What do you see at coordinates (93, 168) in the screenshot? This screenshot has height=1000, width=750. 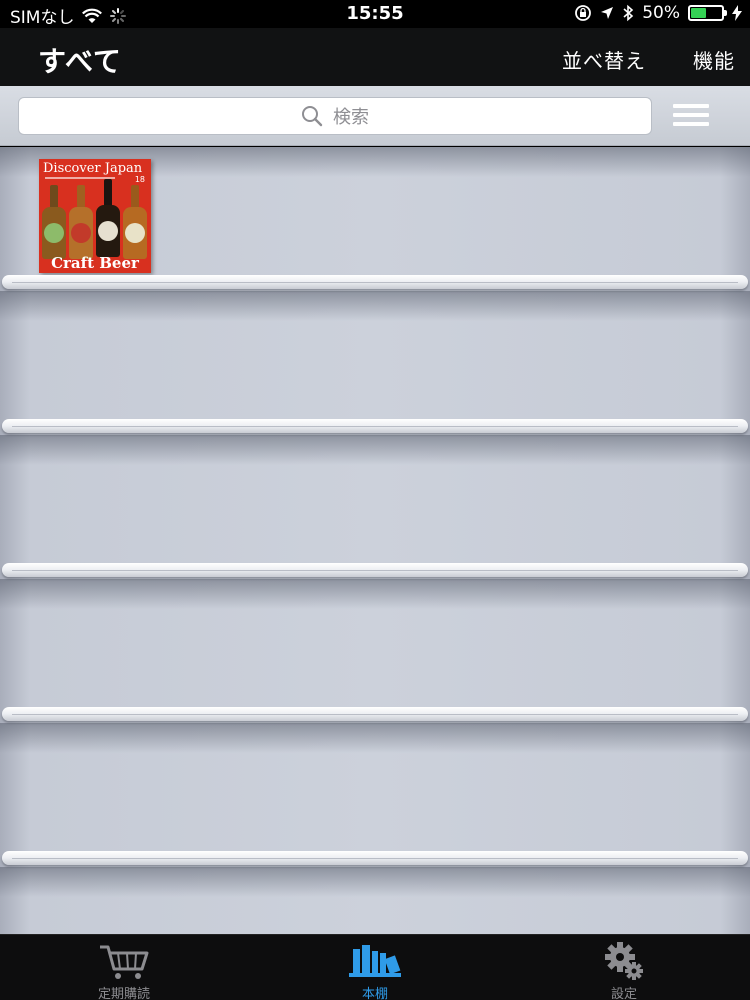 I see `book-cover-title: Discover Japan` at bounding box center [93, 168].